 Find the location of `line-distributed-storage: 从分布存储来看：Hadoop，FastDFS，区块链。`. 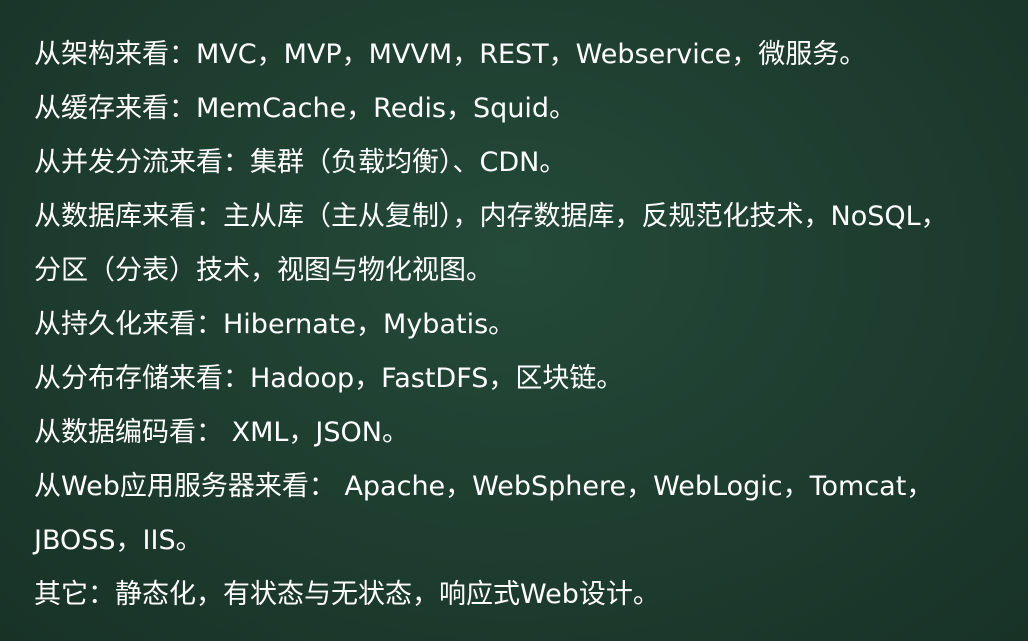

line-distributed-storage: 从分布存储来看：Hadoop，FastDFS，区块链。 is located at coordinates (329, 378).